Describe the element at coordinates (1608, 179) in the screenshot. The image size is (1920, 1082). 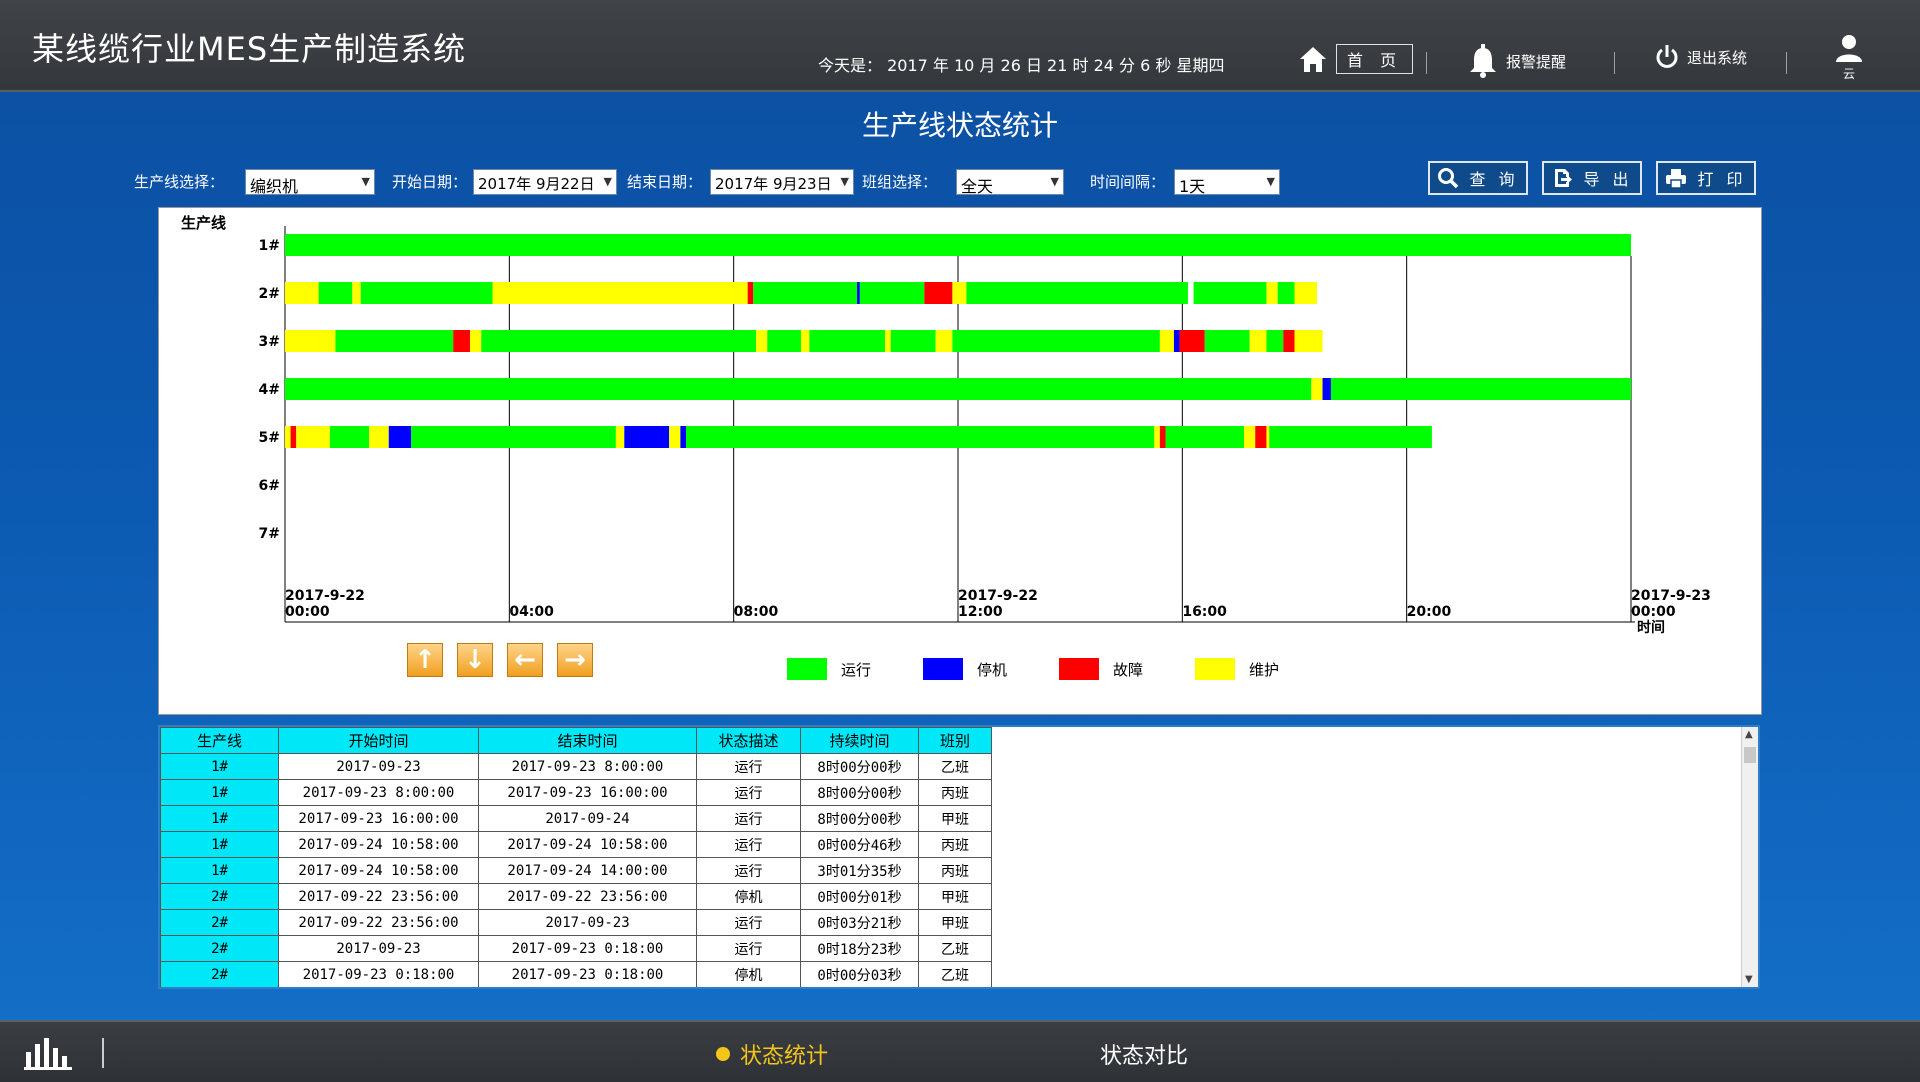
I see `export-label: 导 出` at that location.